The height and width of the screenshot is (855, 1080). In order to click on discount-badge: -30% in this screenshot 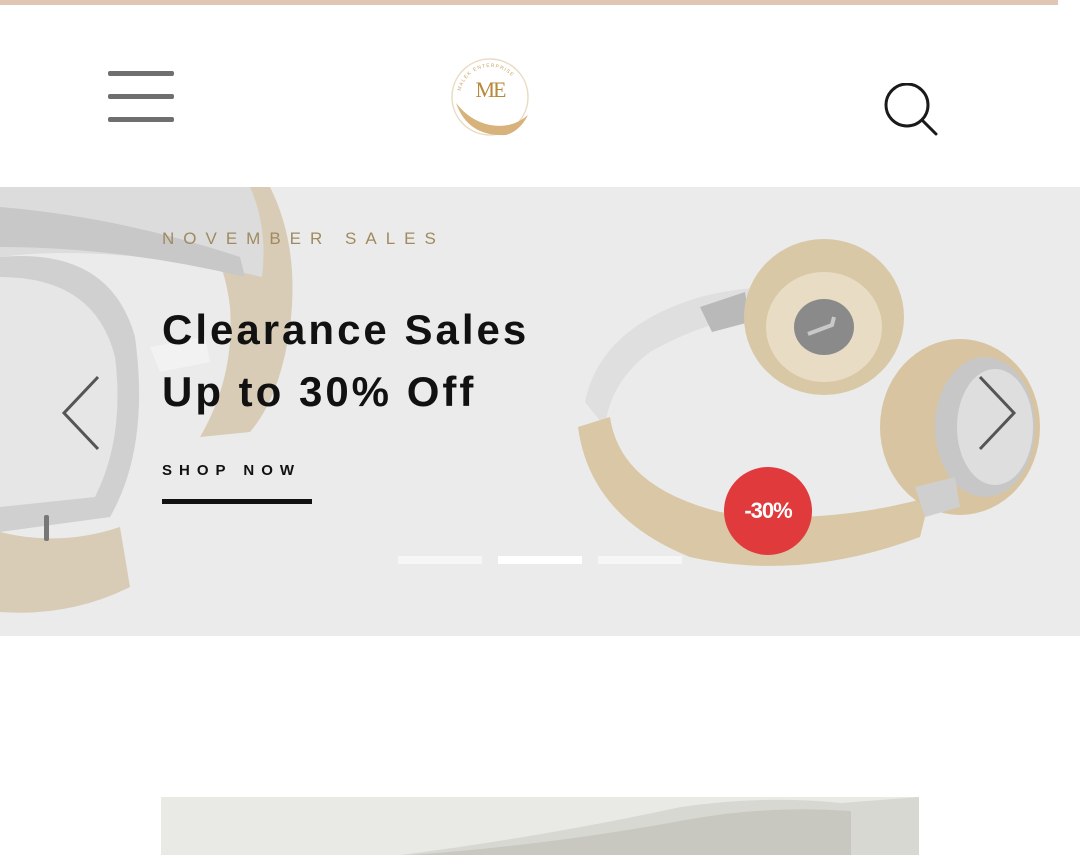, I will do `click(768, 511)`.